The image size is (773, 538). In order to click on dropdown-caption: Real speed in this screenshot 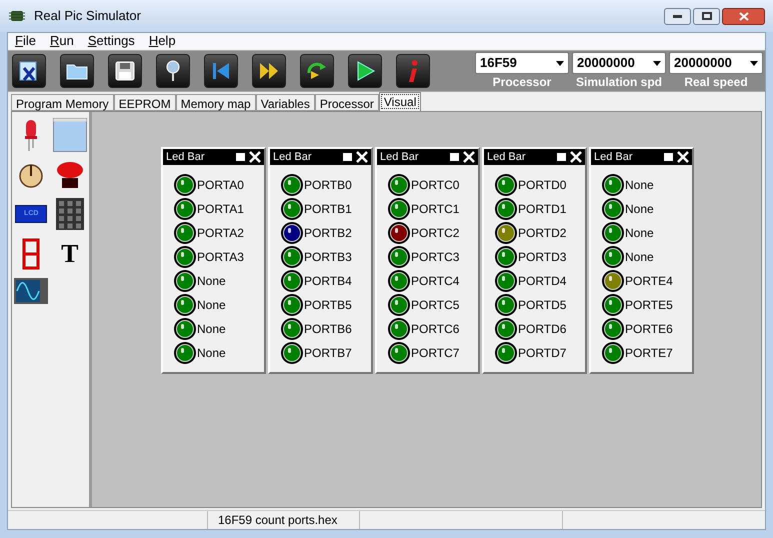, I will do `click(716, 82)`.